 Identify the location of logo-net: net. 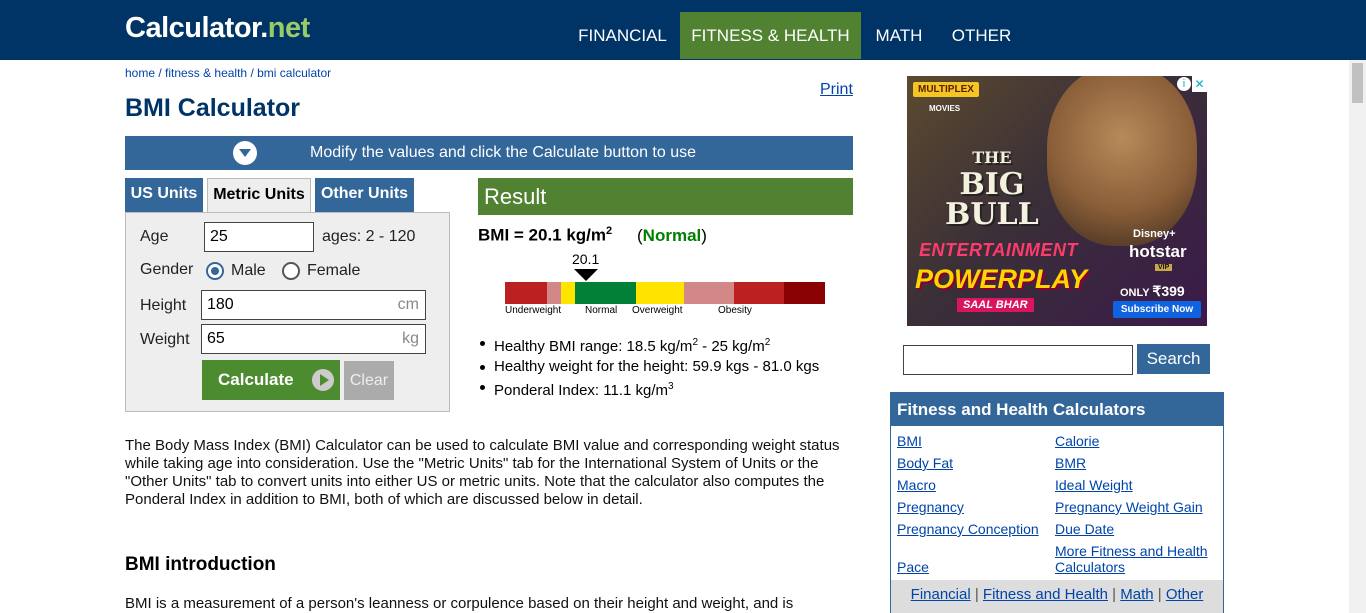
(289, 28).